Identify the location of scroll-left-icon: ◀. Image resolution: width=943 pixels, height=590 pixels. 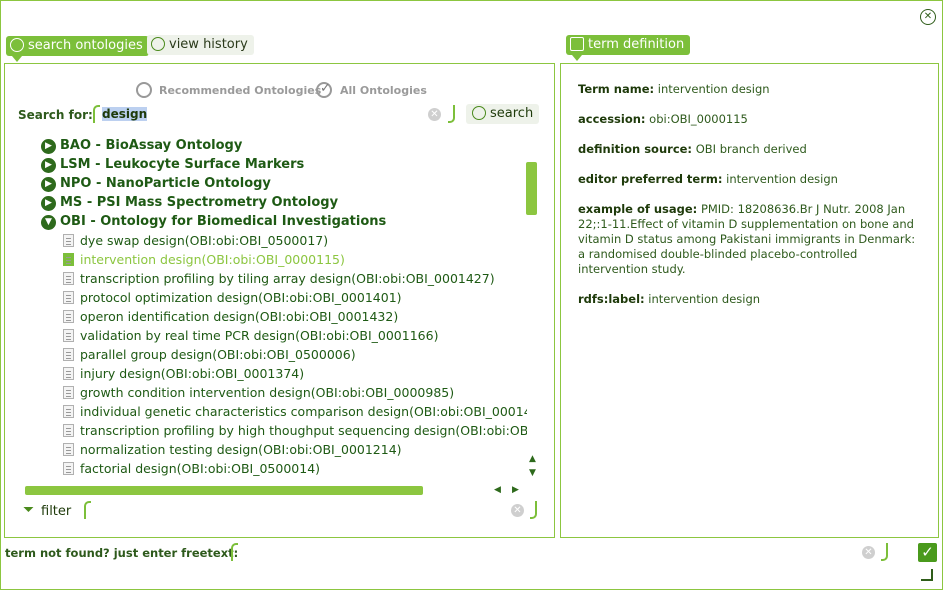
(497, 490).